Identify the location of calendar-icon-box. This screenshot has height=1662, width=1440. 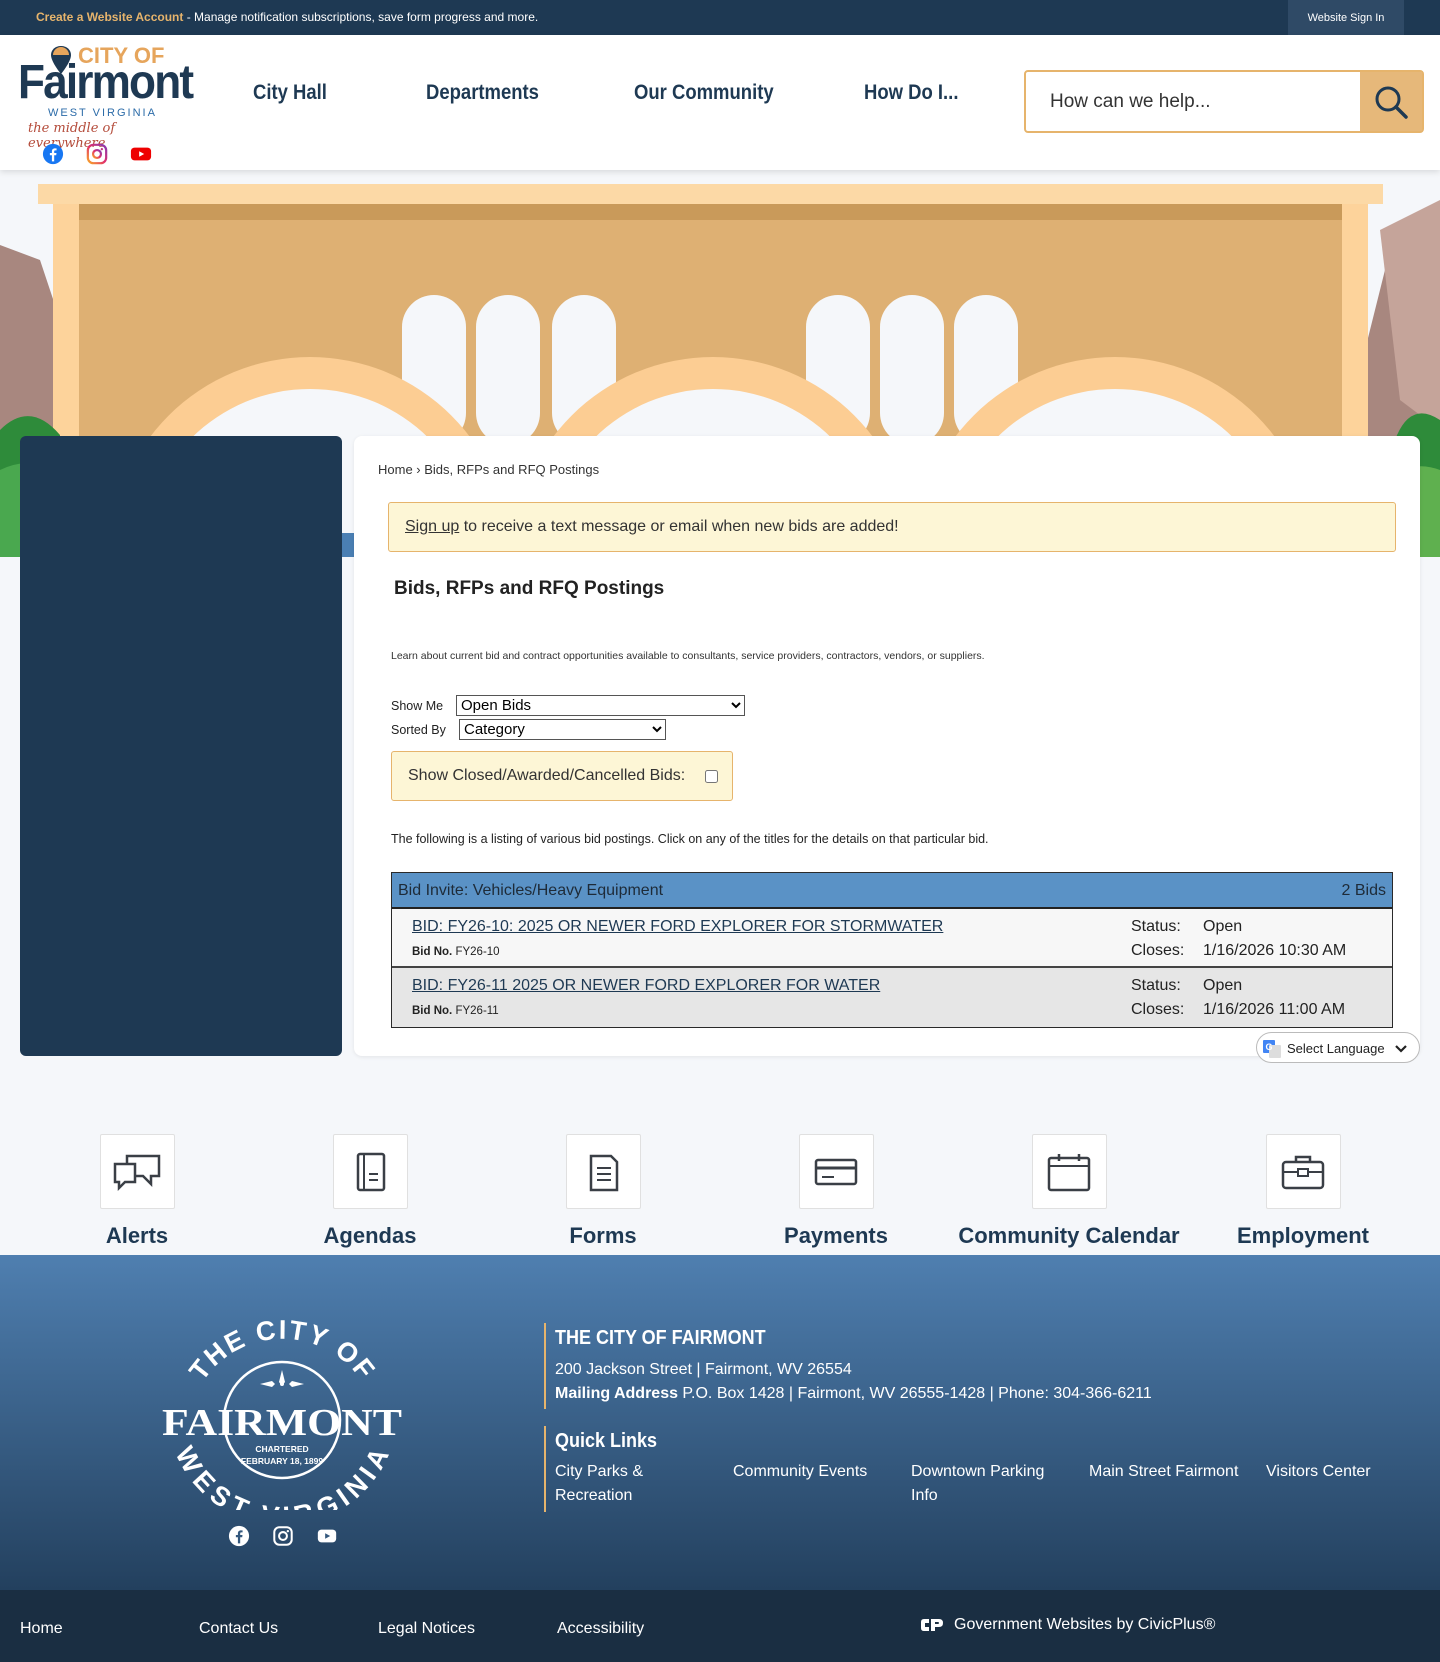
(1069, 1171).